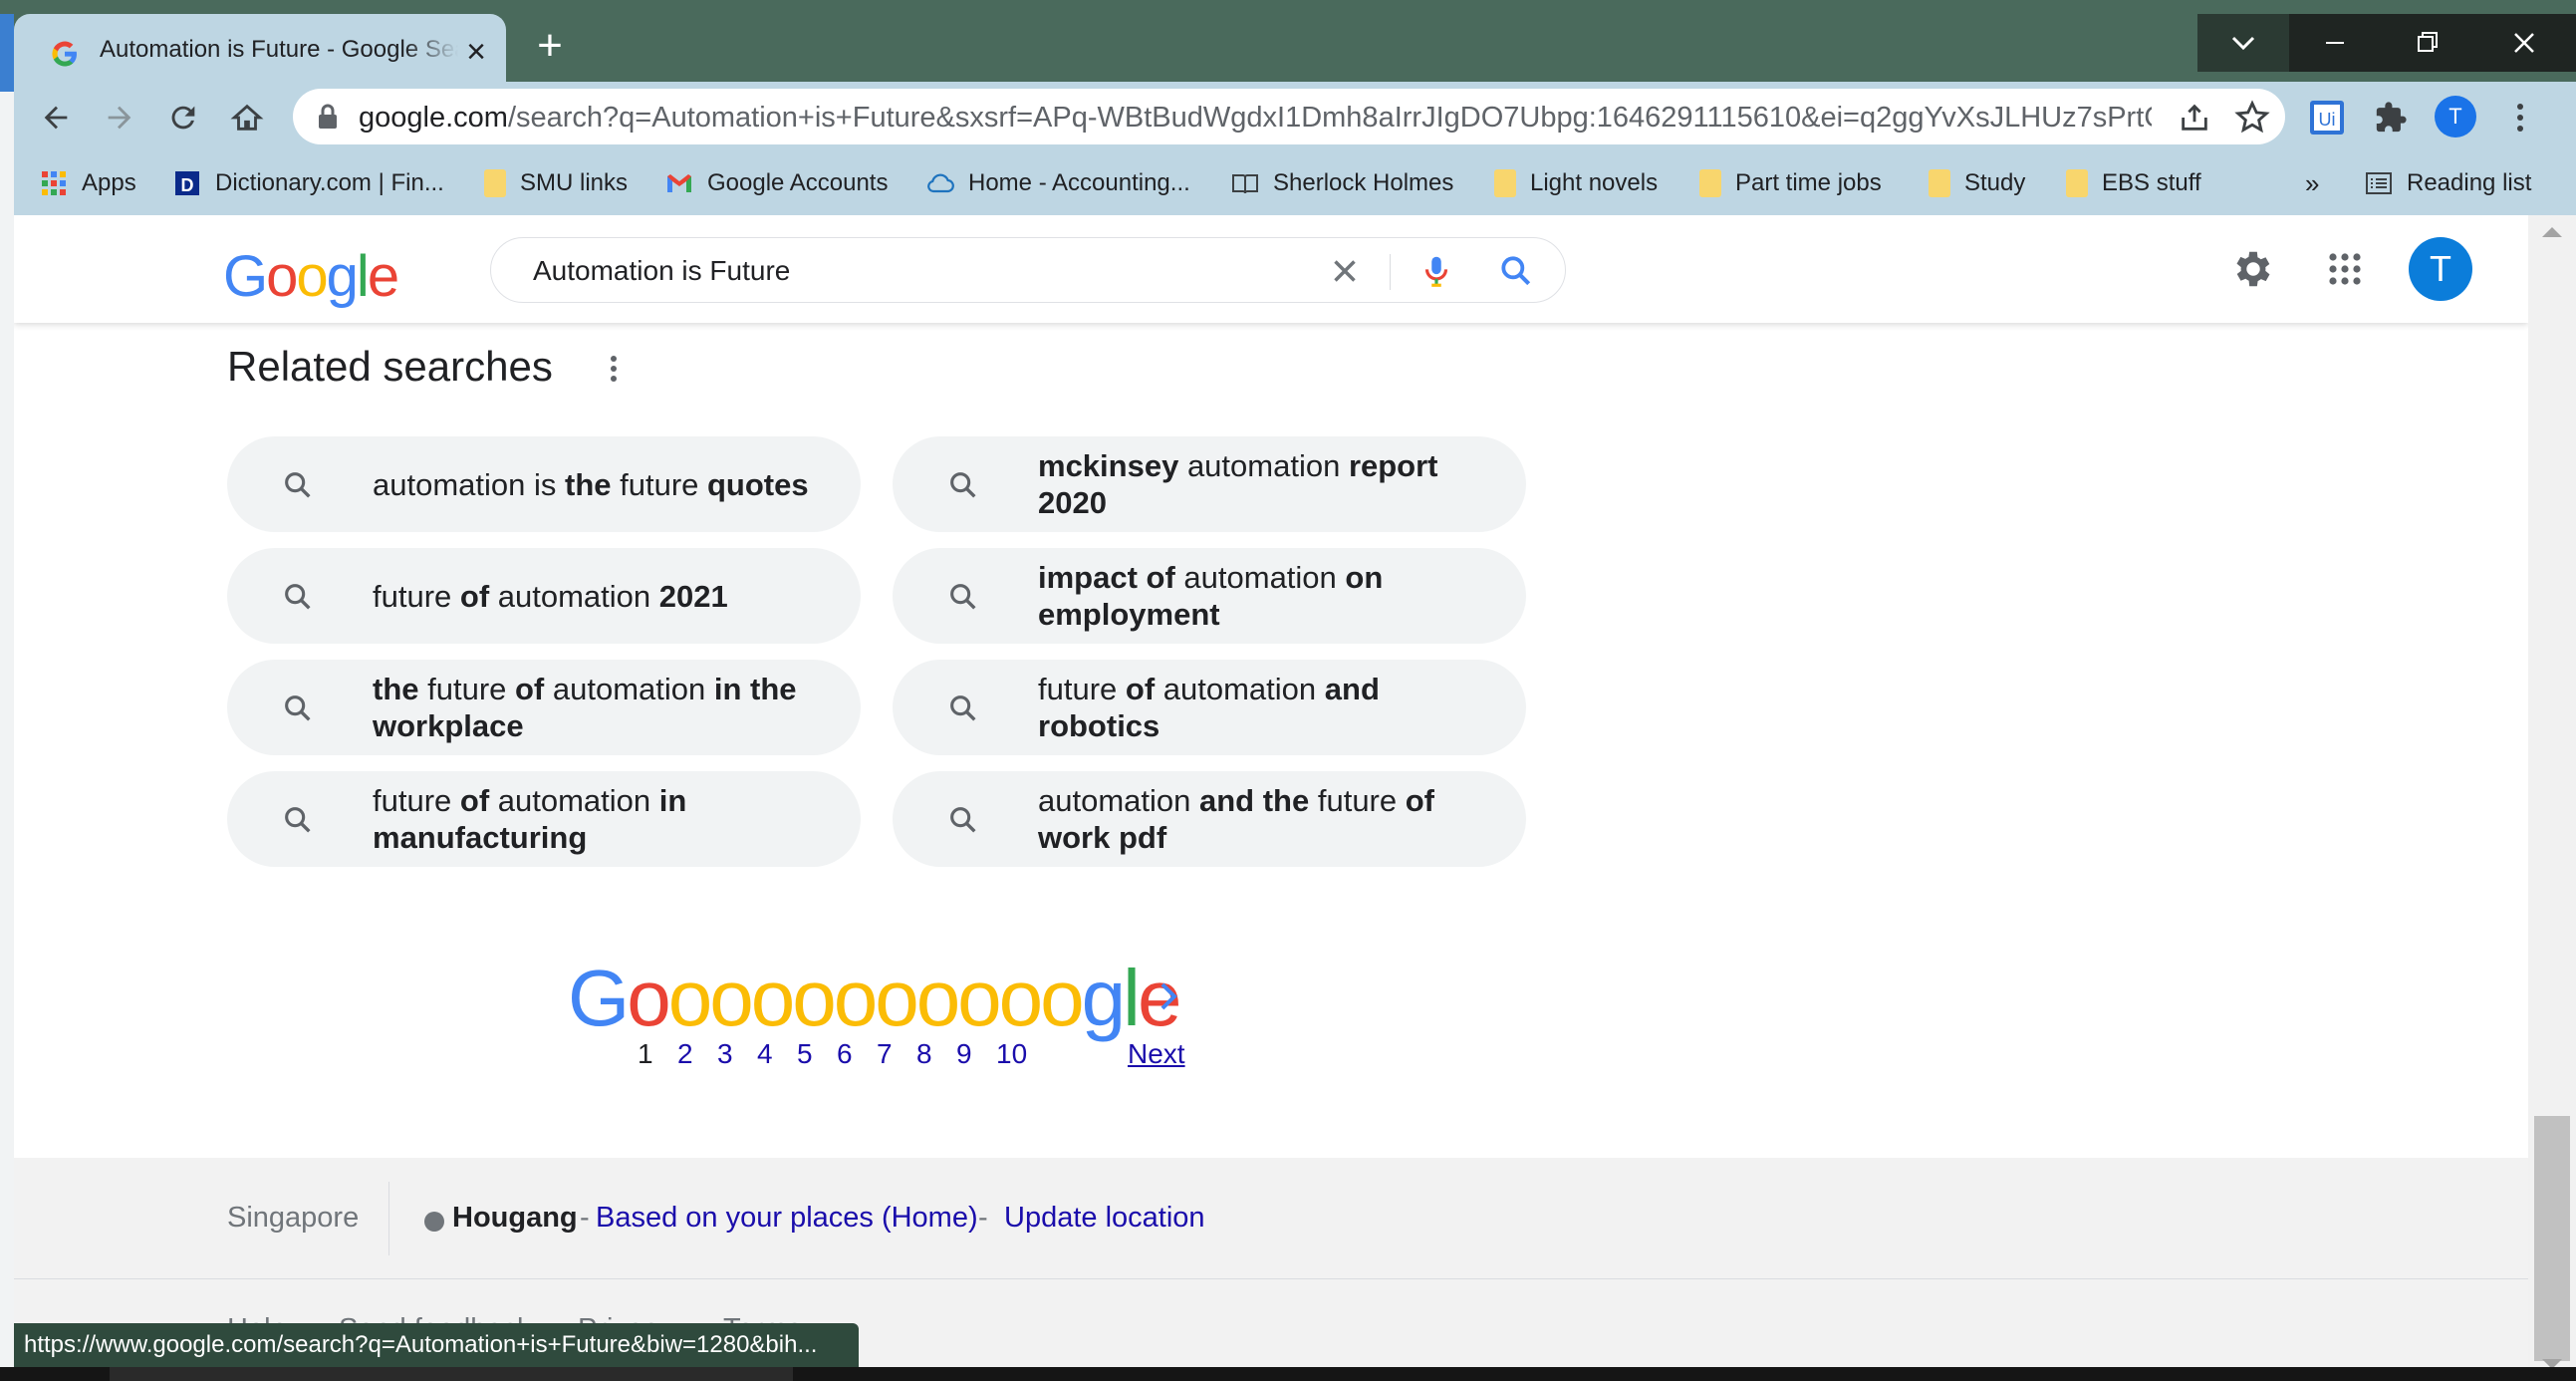 This screenshot has width=2576, height=1381. I want to click on bookmark-folder-smu-links: SMU links, so click(556, 183).